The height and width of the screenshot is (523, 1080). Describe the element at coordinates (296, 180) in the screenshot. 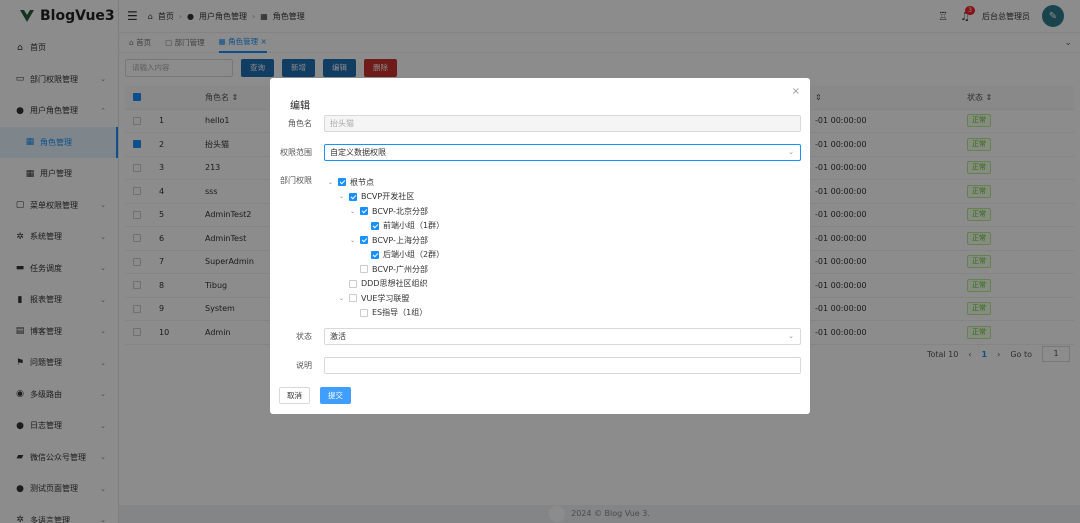

I see `dept-label: 部门权限` at that location.